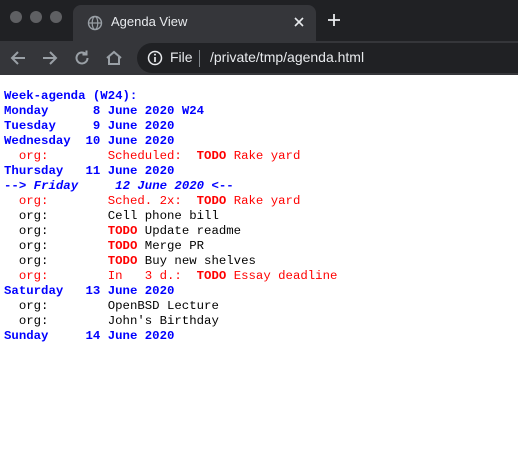  Describe the element at coordinates (34, 171) in the screenshot. I see `day-name: Thursday` at that location.